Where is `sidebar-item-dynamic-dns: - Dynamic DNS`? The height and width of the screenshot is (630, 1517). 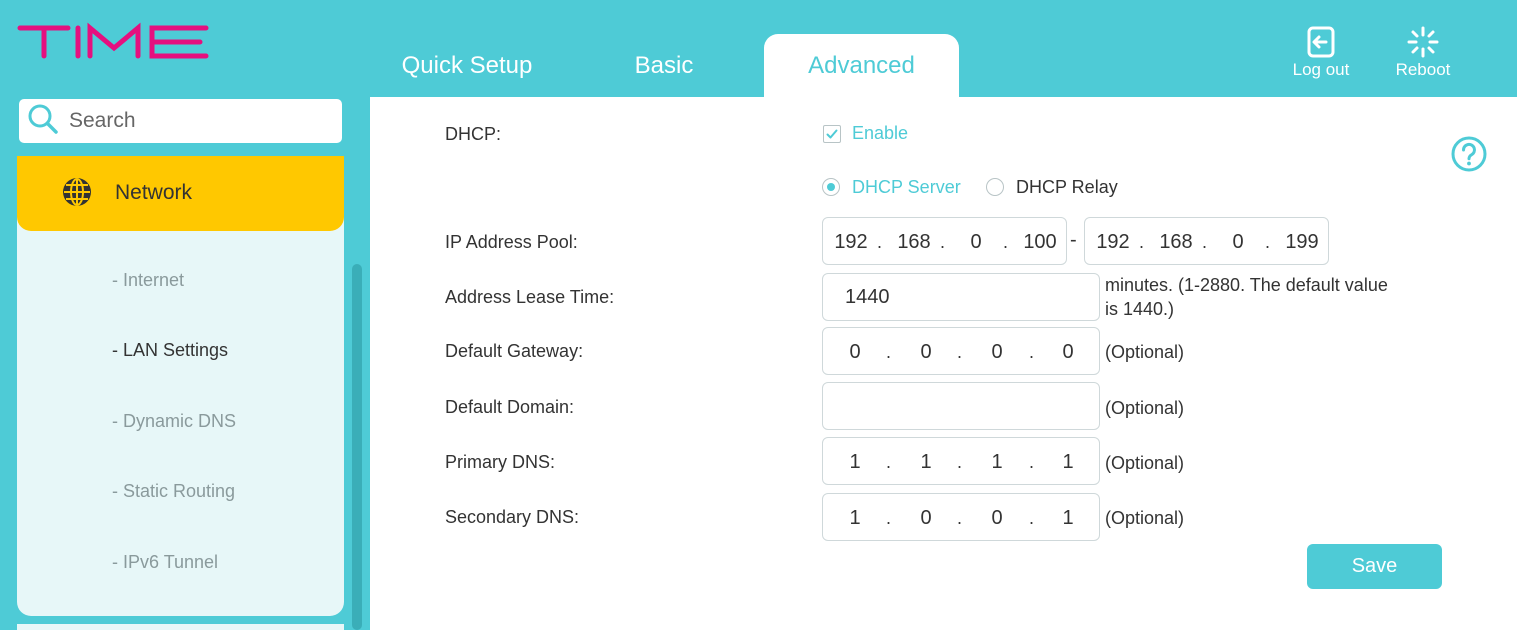
sidebar-item-dynamic-dns: - Dynamic DNS is located at coordinates (174, 421).